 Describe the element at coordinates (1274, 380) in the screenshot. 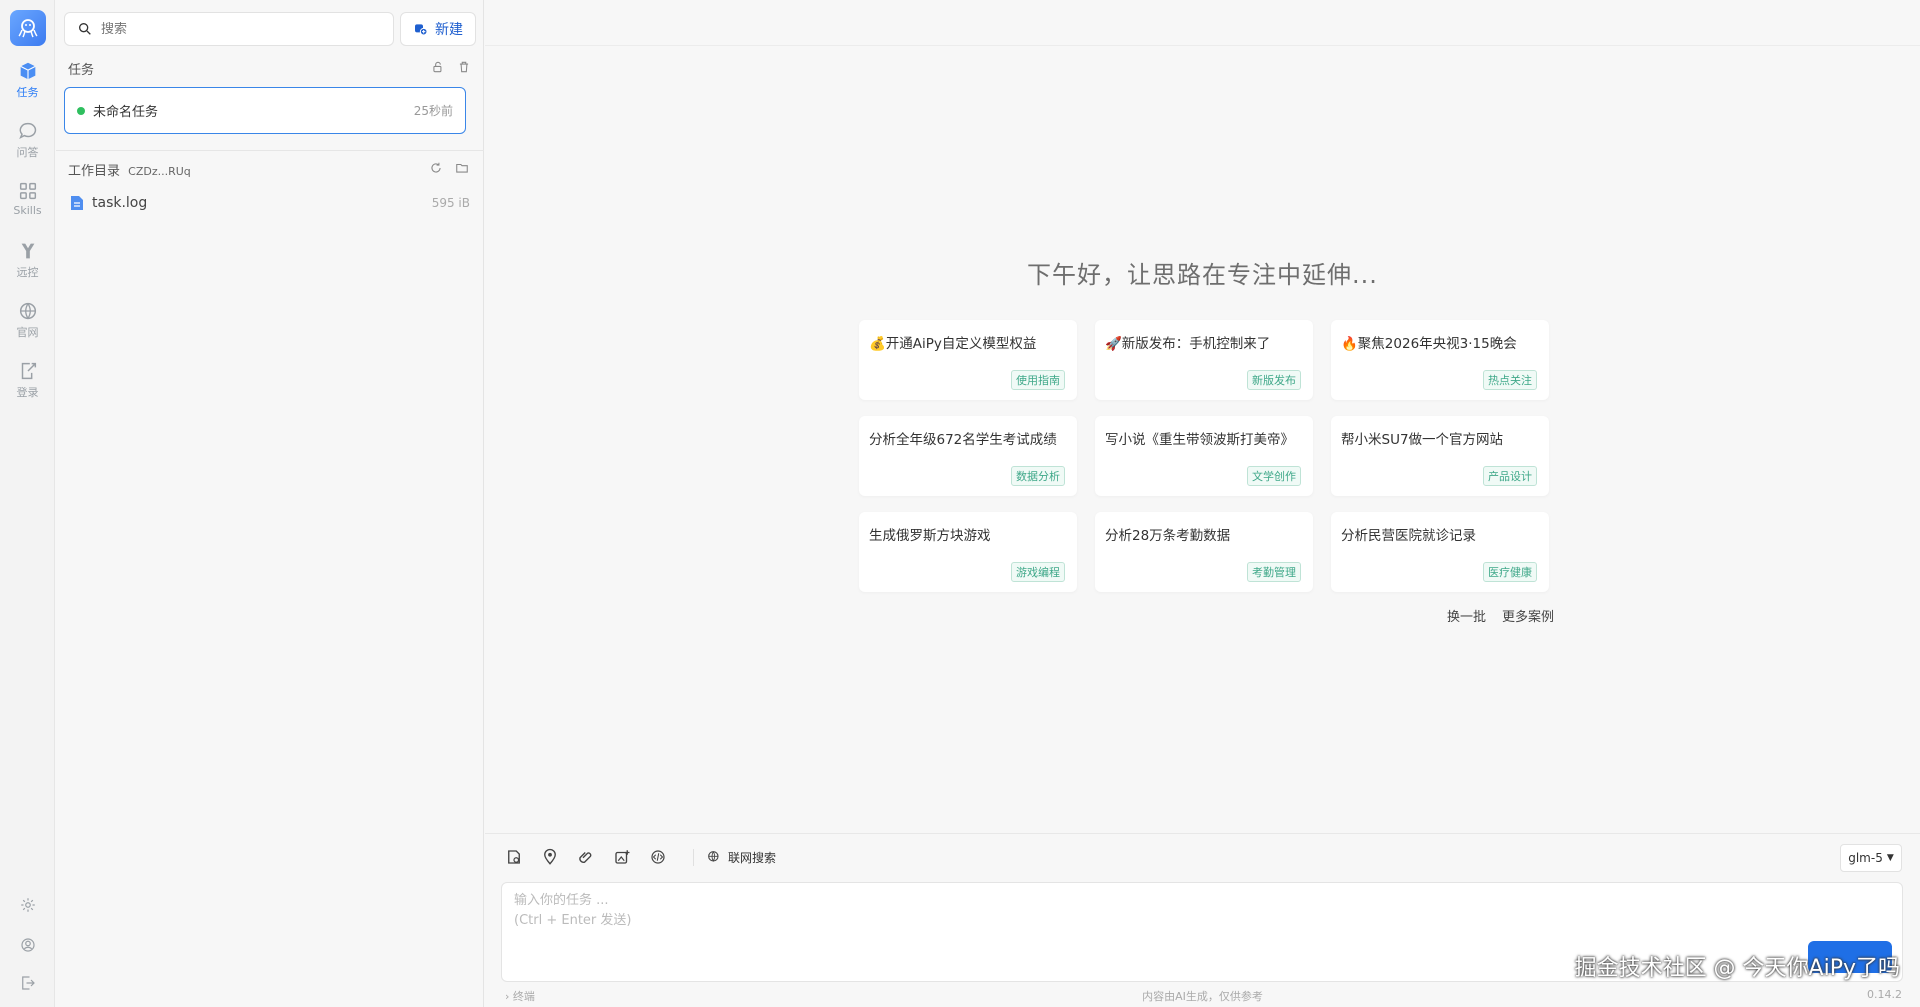

I see `card-tag: 新版发布` at that location.